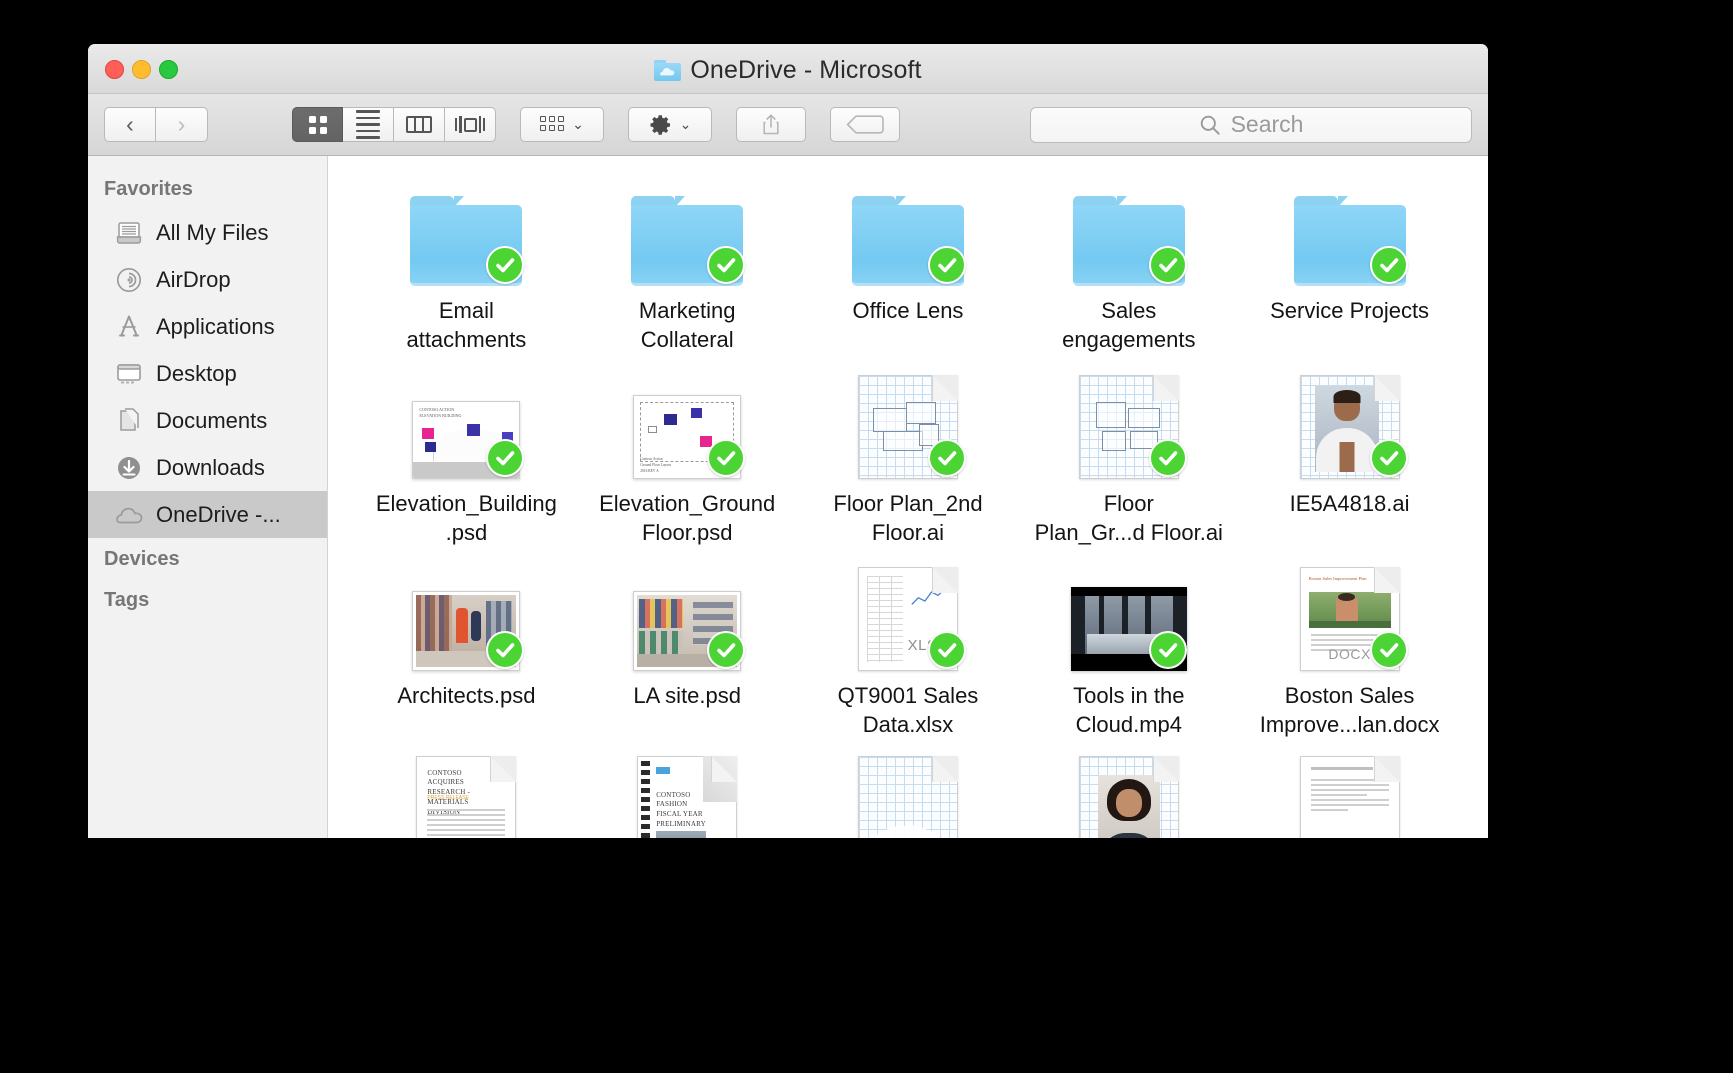  What do you see at coordinates (129, 421) in the screenshot?
I see `documents-icon` at bounding box center [129, 421].